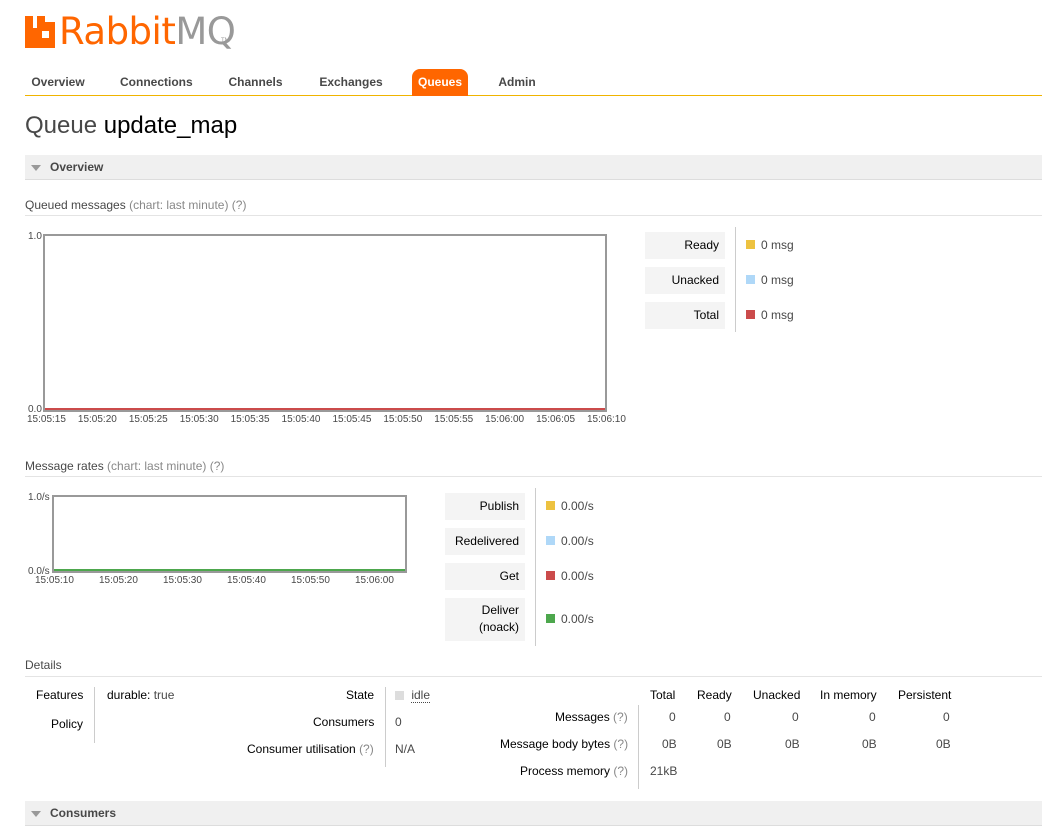 Image resolution: width=1042 pixels, height=826 pixels. I want to click on process-memory-row-label: Process memory (?), so click(574, 771).